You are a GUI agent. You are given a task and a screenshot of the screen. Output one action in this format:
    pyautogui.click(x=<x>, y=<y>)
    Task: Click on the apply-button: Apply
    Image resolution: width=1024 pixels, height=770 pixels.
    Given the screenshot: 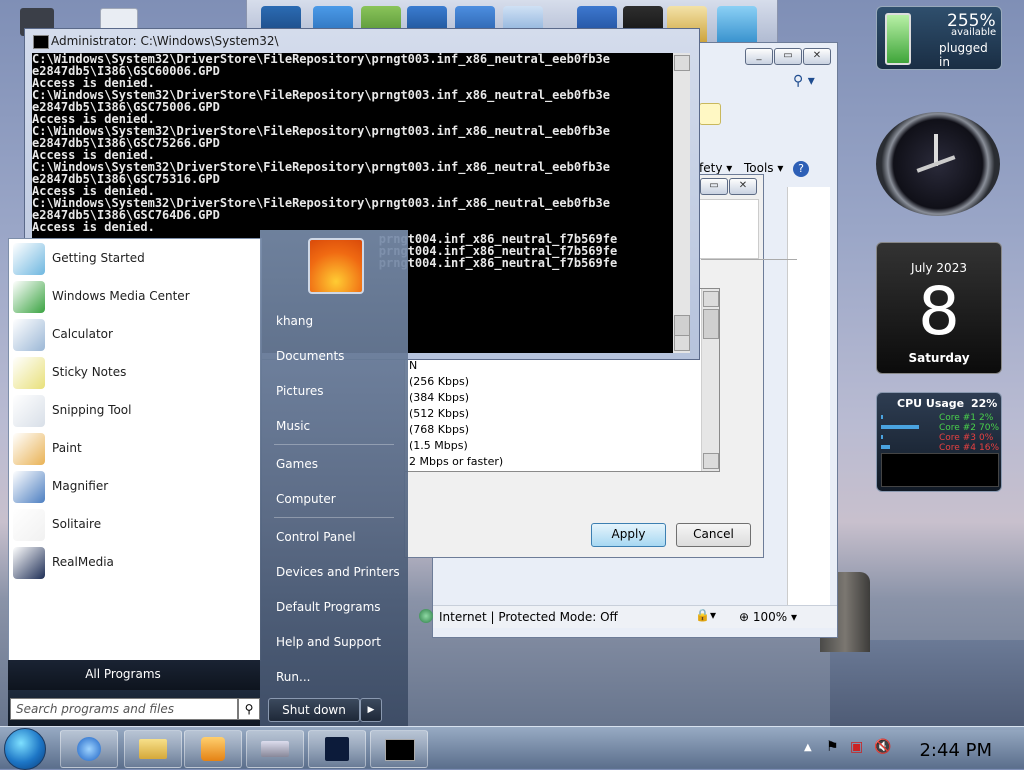 What is the action you would take?
    pyautogui.click(x=628, y=535)
    